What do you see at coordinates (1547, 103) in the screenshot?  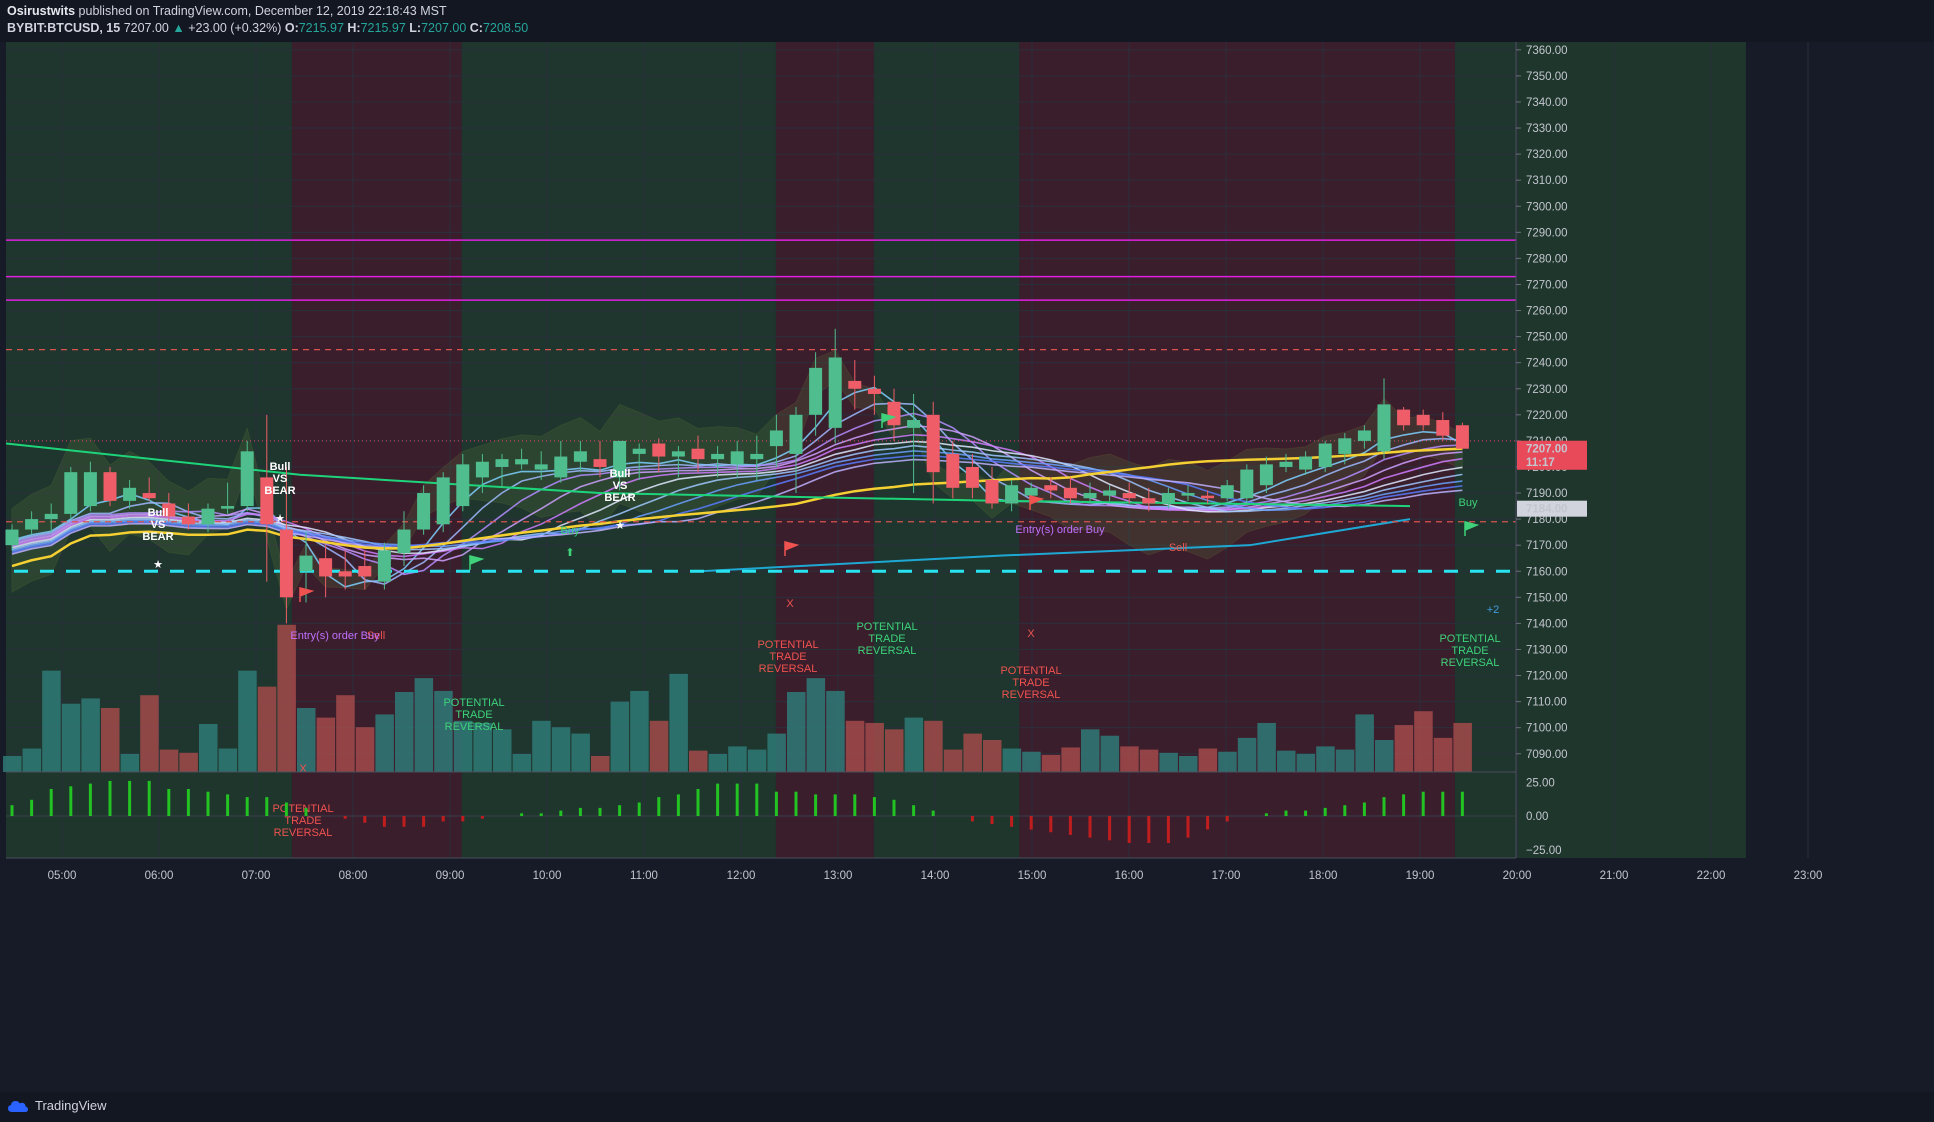 I see `price-tick-label: 7340.00` at bounding box center [1547, 103].